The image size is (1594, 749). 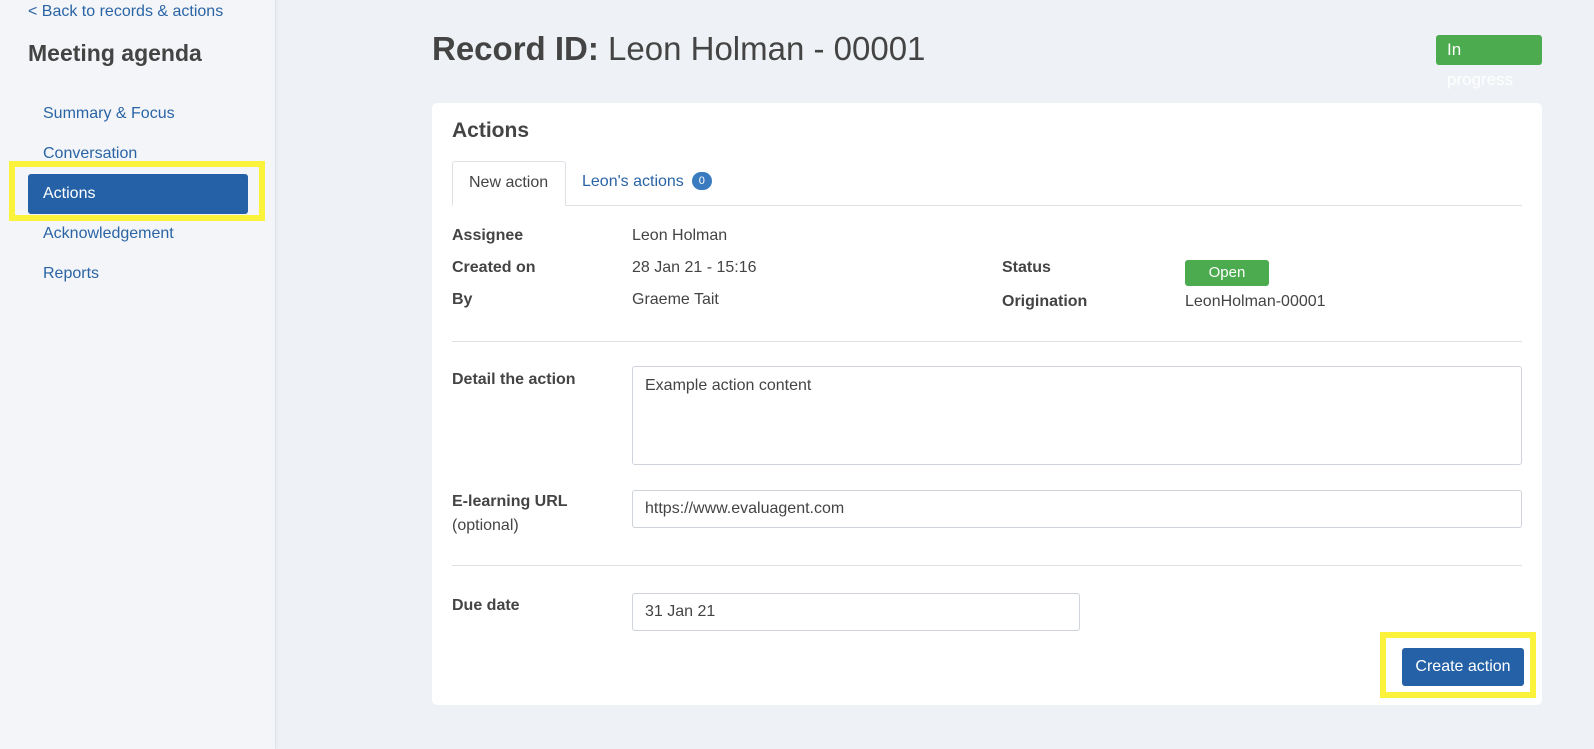 I want to click on sidebar-item-actions: Actions, so click(x=138, y=194).